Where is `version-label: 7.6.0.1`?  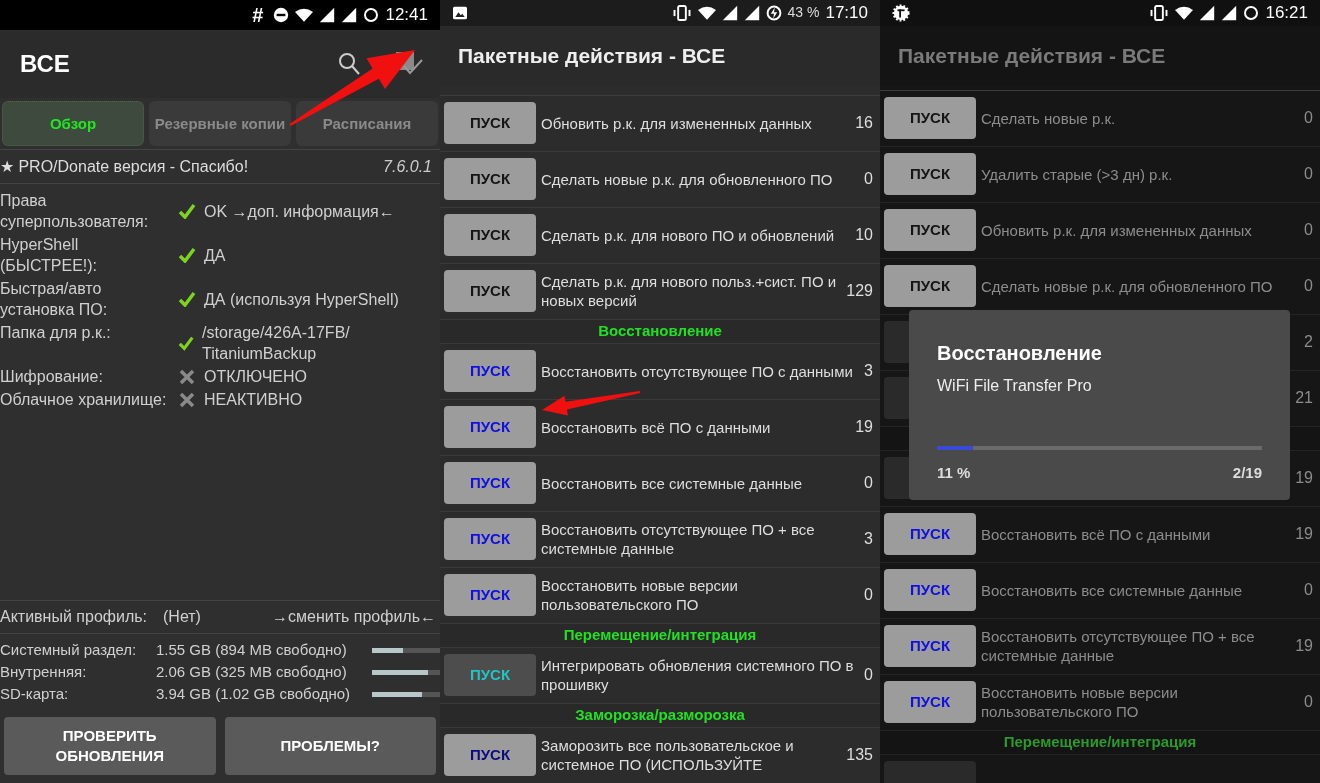 version-label: 7.6.0.1 is located at coordinates (407, 166).